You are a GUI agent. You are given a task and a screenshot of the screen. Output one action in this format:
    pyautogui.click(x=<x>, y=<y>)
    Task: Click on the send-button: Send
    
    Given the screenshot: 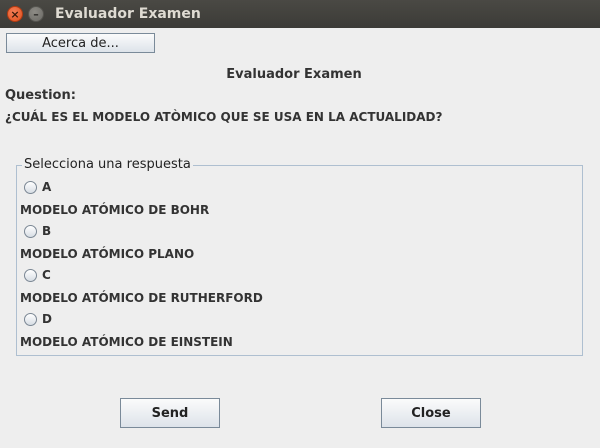 What is the action you would take?
    pyautogui.click(x=170, y=413)
    